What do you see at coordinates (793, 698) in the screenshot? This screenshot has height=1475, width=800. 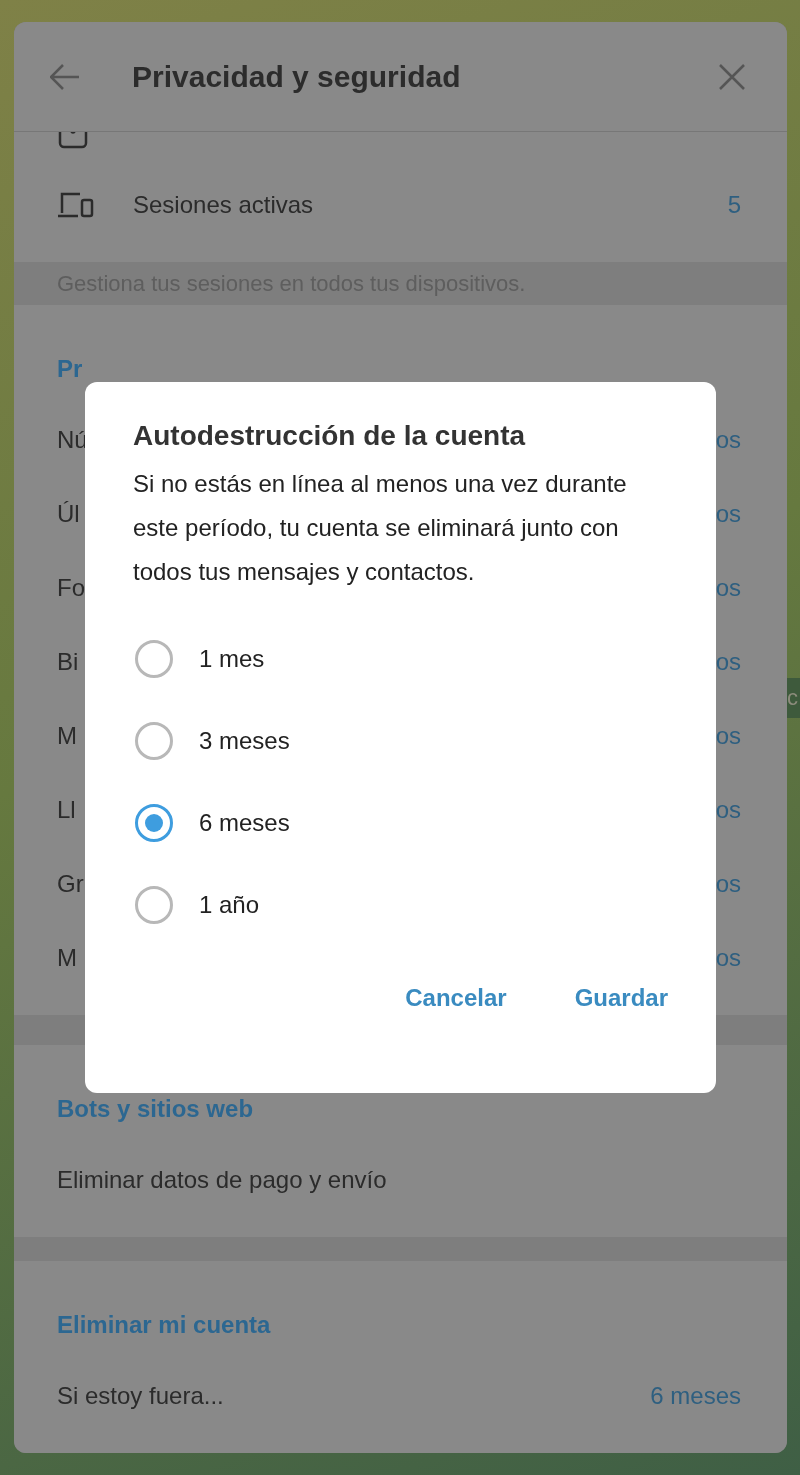 I see `background-text: c` at bounding box center [793, 698].